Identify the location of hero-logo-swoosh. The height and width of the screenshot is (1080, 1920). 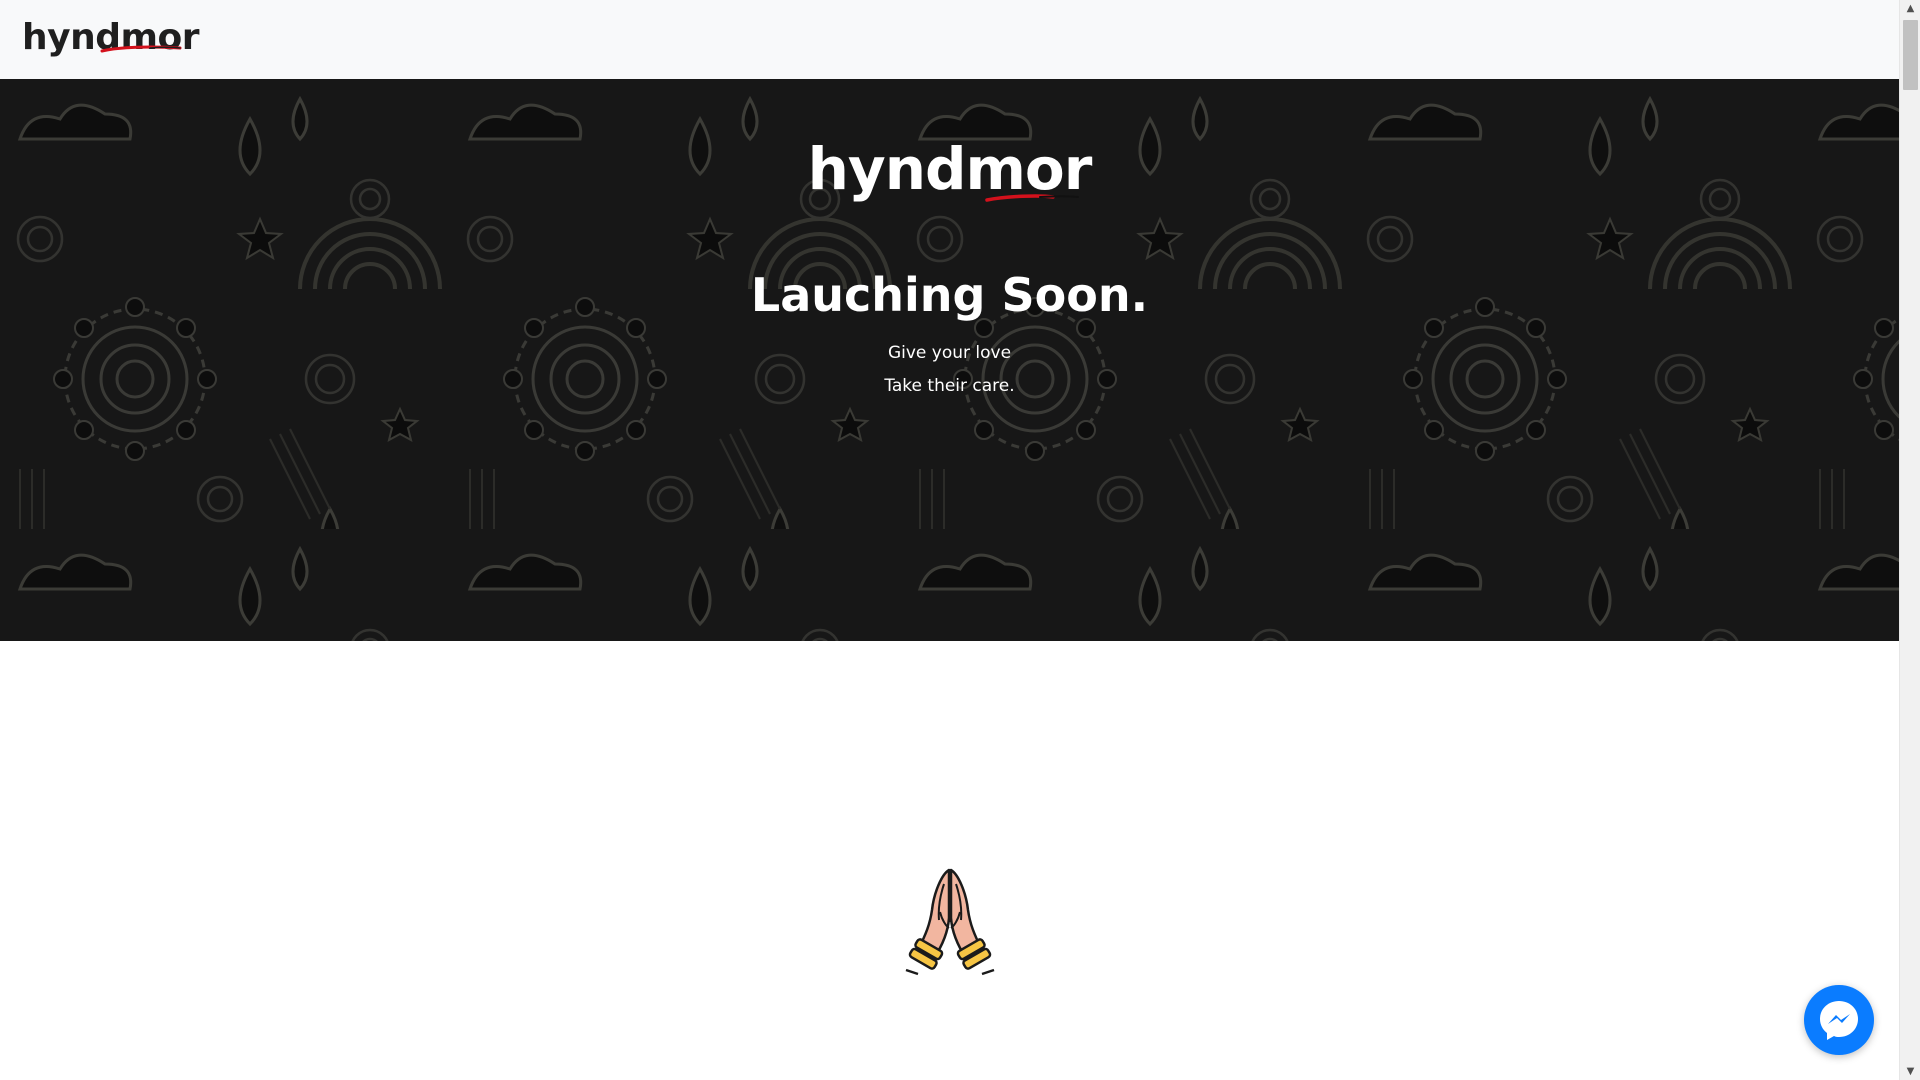
(1032, 198).